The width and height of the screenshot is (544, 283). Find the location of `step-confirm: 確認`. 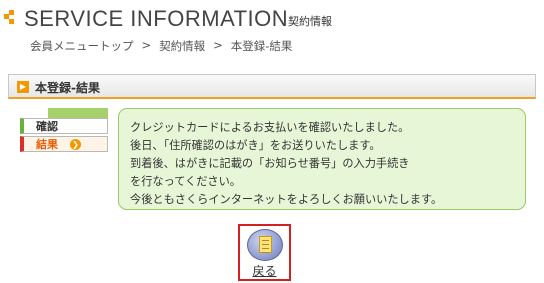

step-confirm: 確認 is located at coordinates (64, 126).